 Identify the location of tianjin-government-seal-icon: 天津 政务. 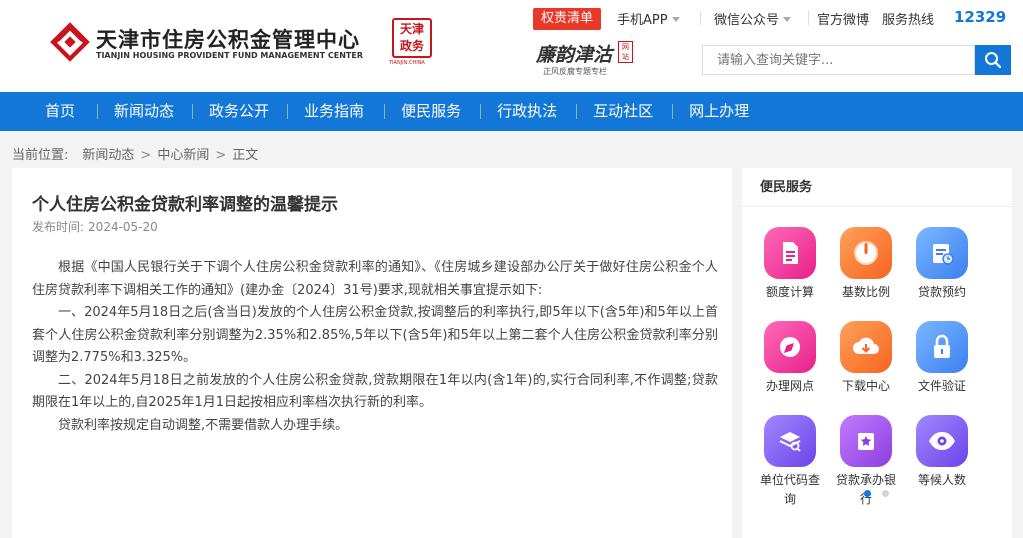
(412, 38).